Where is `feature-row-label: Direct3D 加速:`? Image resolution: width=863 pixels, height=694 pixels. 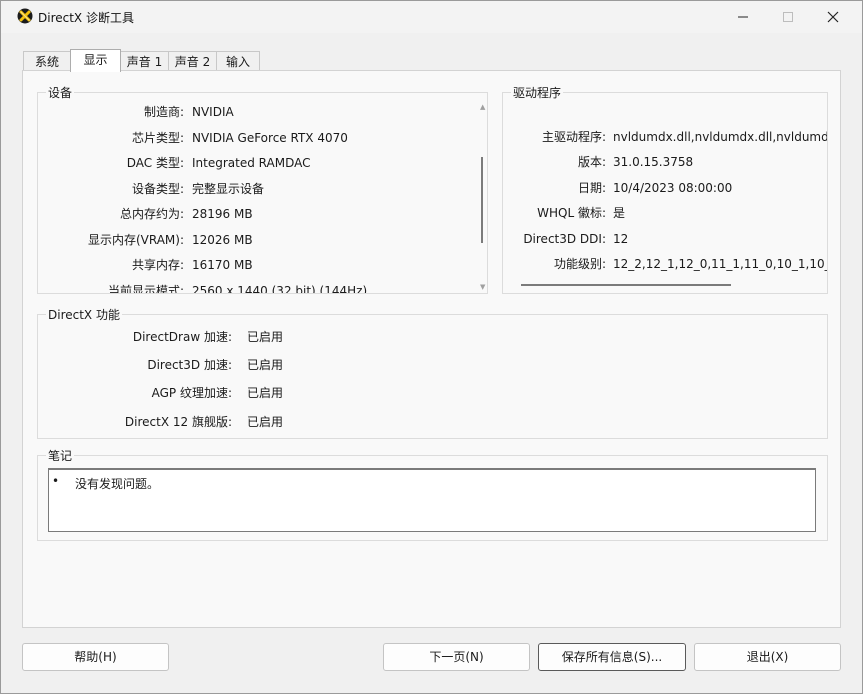 feature-row-label: Direct3D 加速: is located at coordinates (189, 365).